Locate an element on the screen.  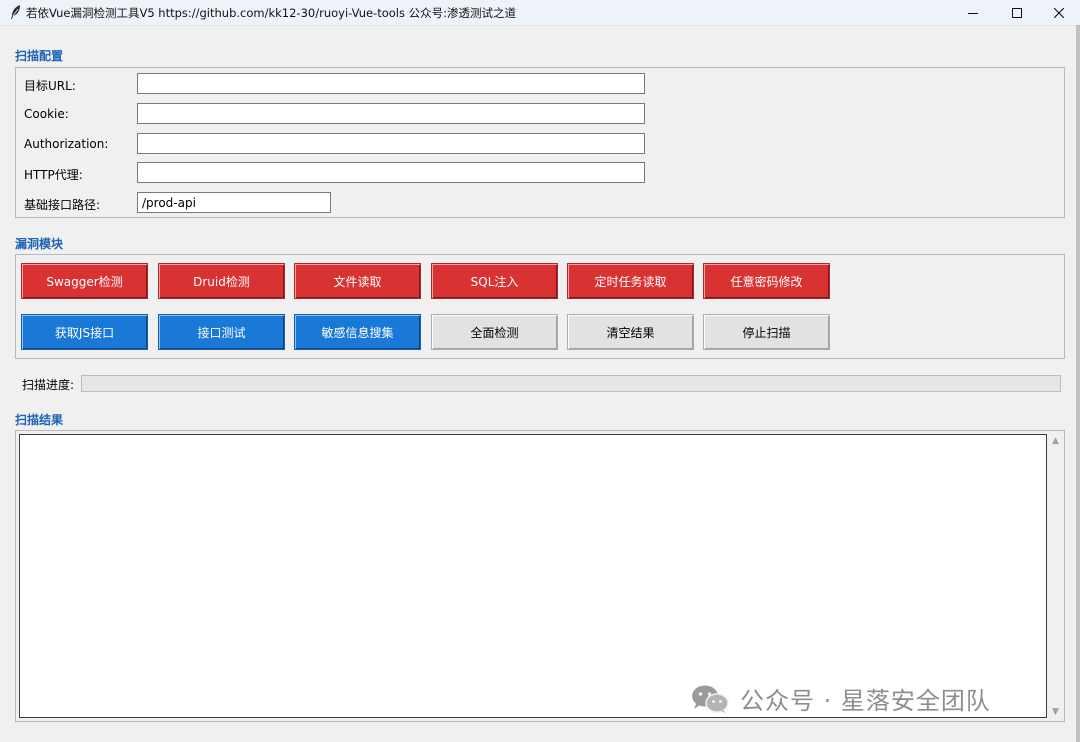
minimize-button is located at coordinates (973, 12).